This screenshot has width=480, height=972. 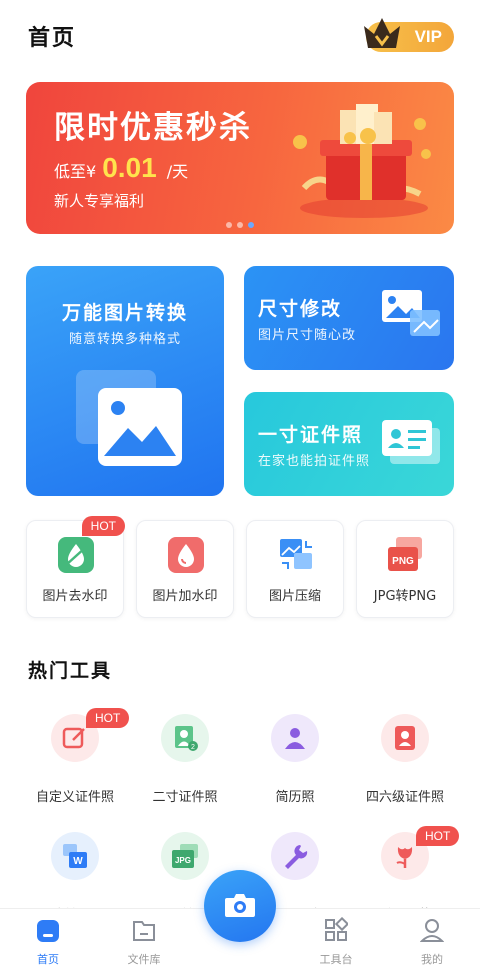 I want to click on repair-icon, so click(x=295, y=856).